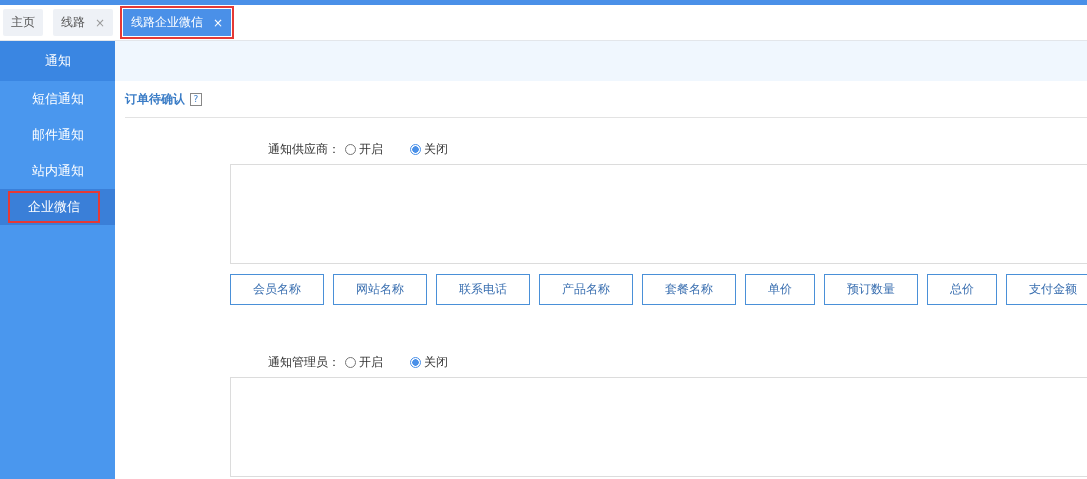 The width and height of the screenshot is (1087, 479). Describe the element at coordinates (57, 61) in the screenshot. I see `sidebar-title: 通知` at that location.